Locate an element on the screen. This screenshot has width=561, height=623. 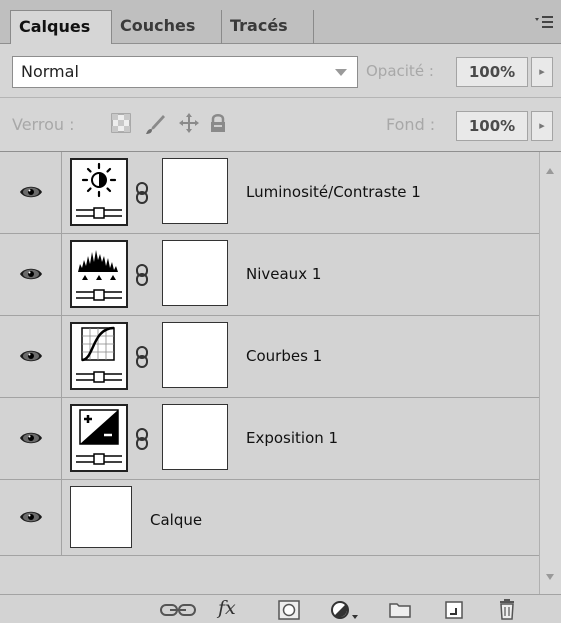
lock-position-icon is located at coordinates (189, 125).